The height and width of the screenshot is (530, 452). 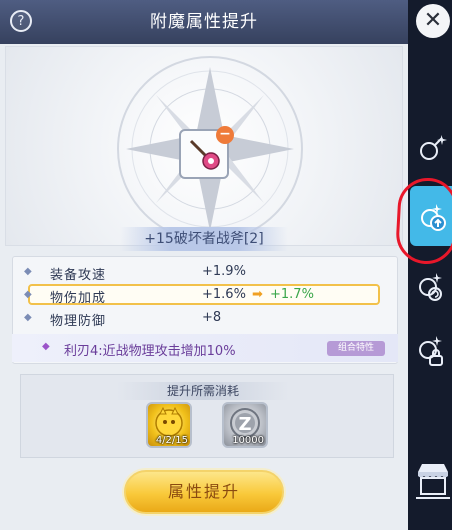 I want to click on sidebar-tab-shop, so click(x=432, y=479).